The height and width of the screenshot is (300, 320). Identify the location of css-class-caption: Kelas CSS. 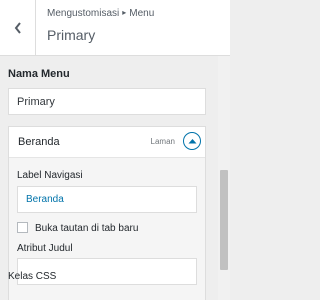
(32, 276).